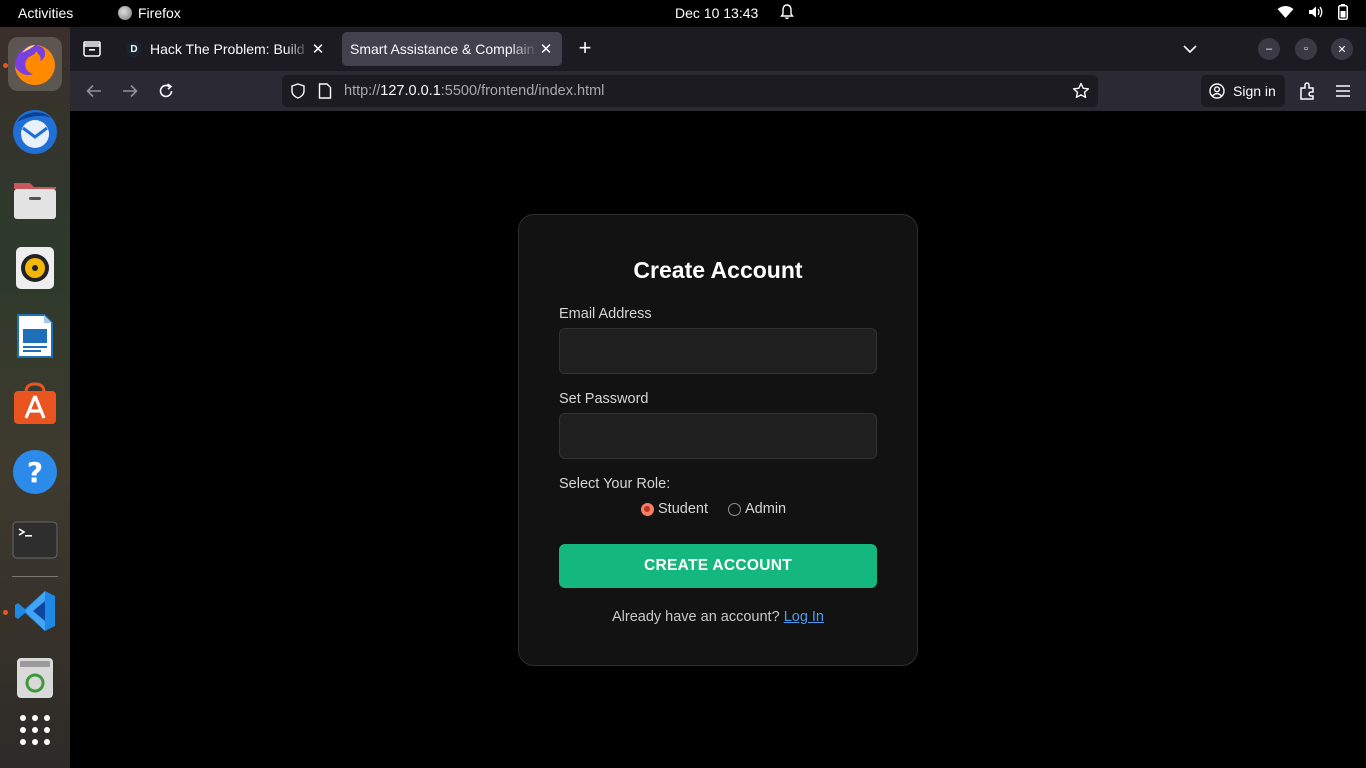  I want to click on software-store-icon, so click(35, 403).